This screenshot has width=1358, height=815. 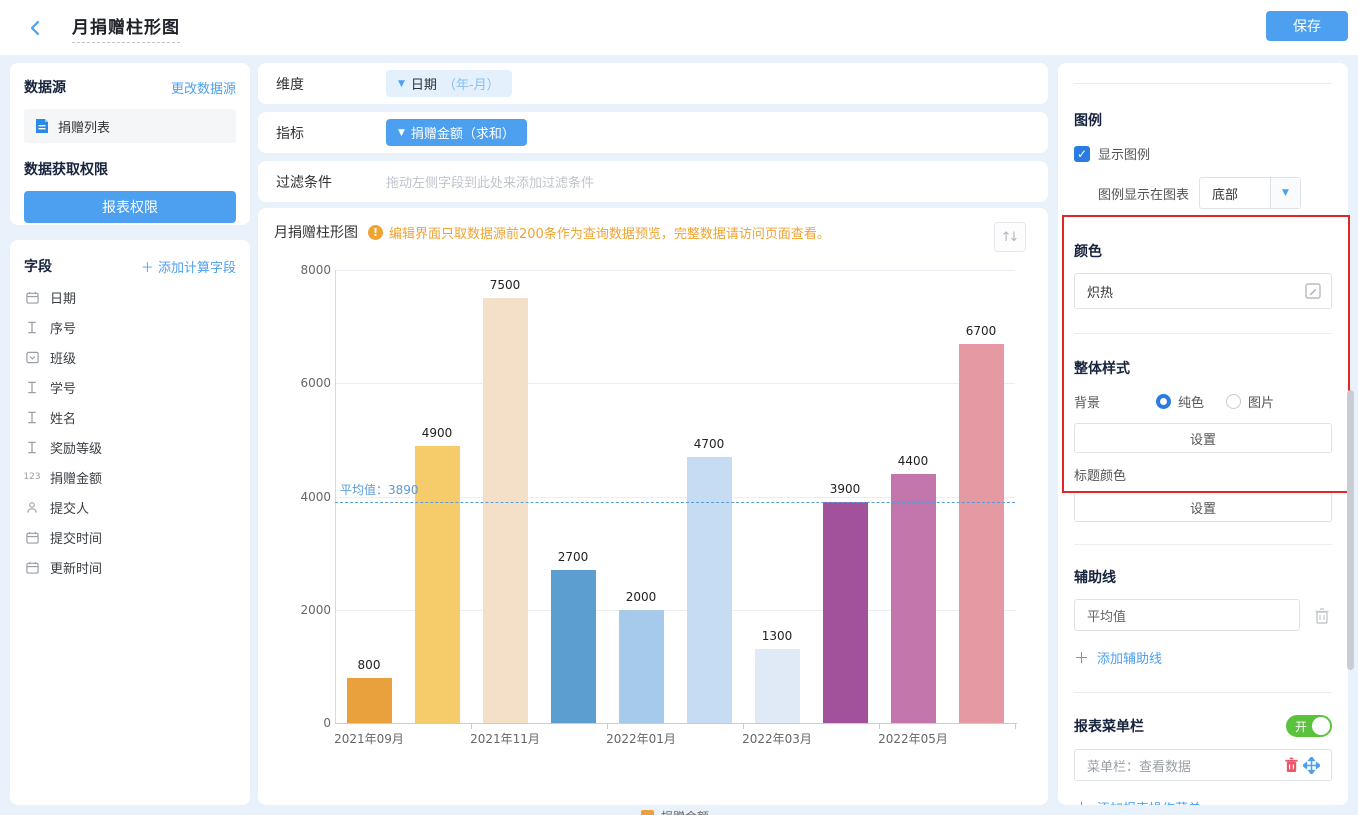 I want to click on field-item: 提交时间, so click(x=130, y=537).